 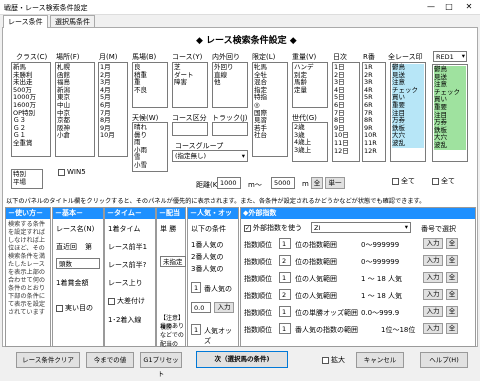 What do you see at coordinates (230, 129) in the screenshot?
I see `track-list` at bounding box center [230, 129].